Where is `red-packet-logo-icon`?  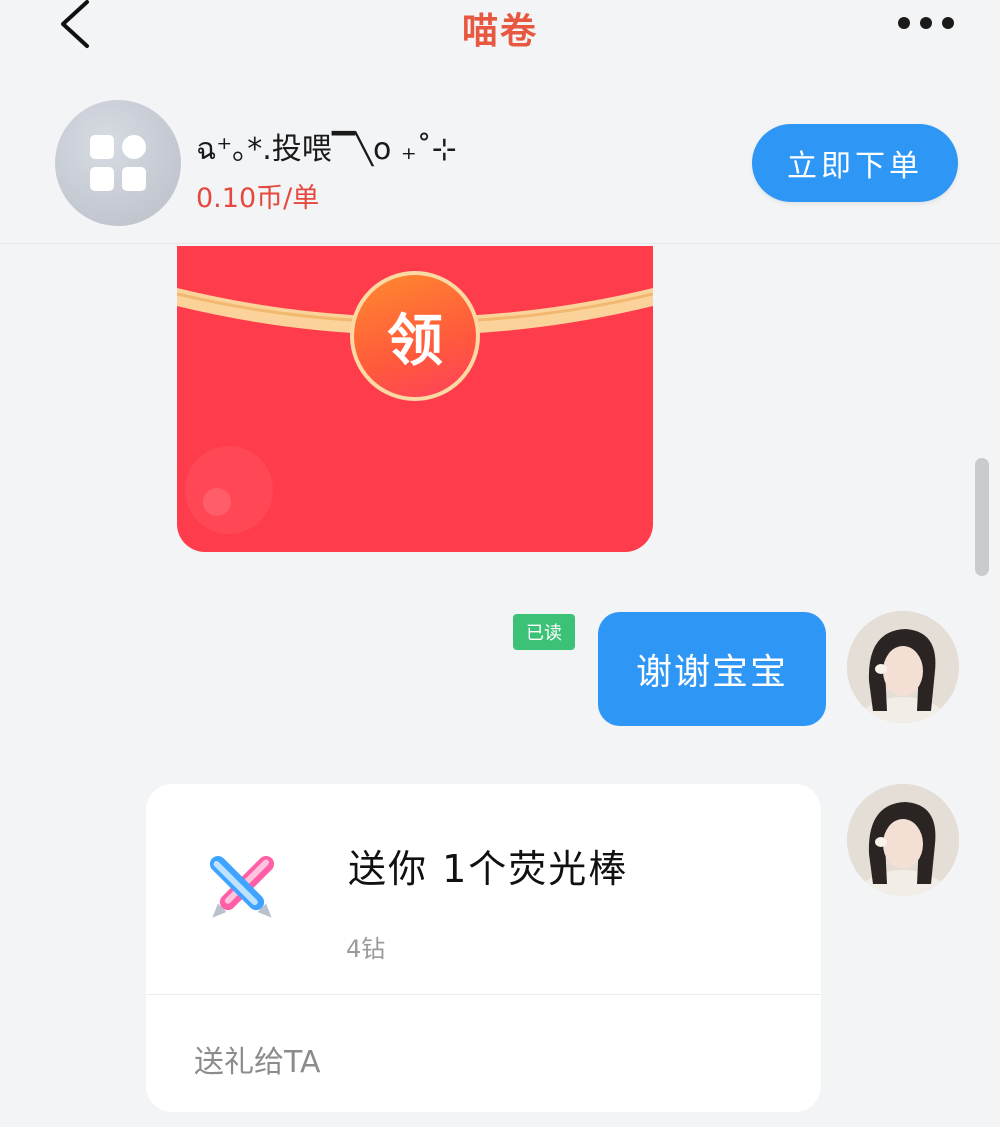 red-packet-logo-icon is located at coordinates (229, 490).